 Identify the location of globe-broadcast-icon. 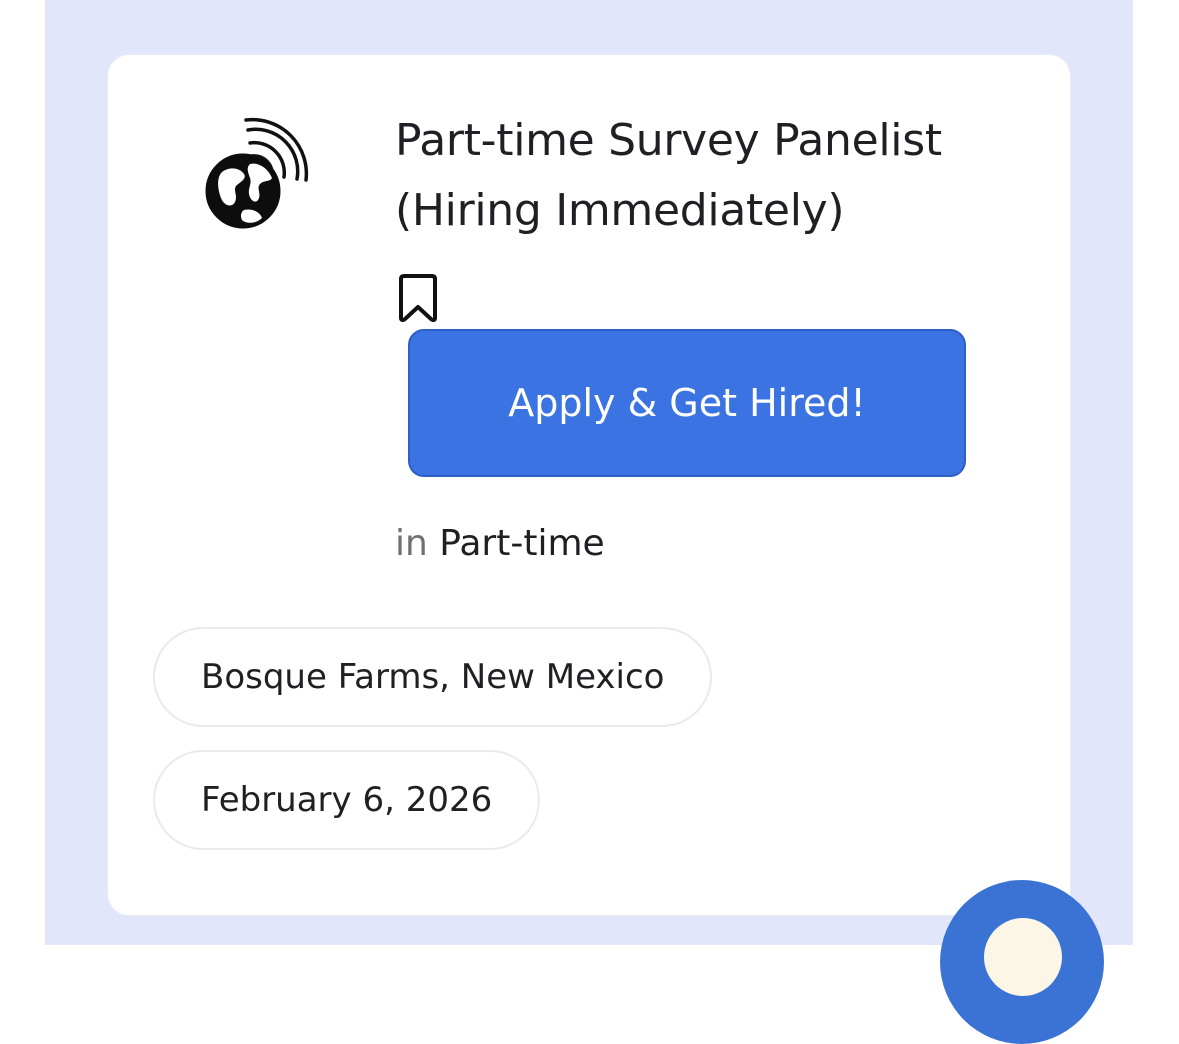
(257, 173).